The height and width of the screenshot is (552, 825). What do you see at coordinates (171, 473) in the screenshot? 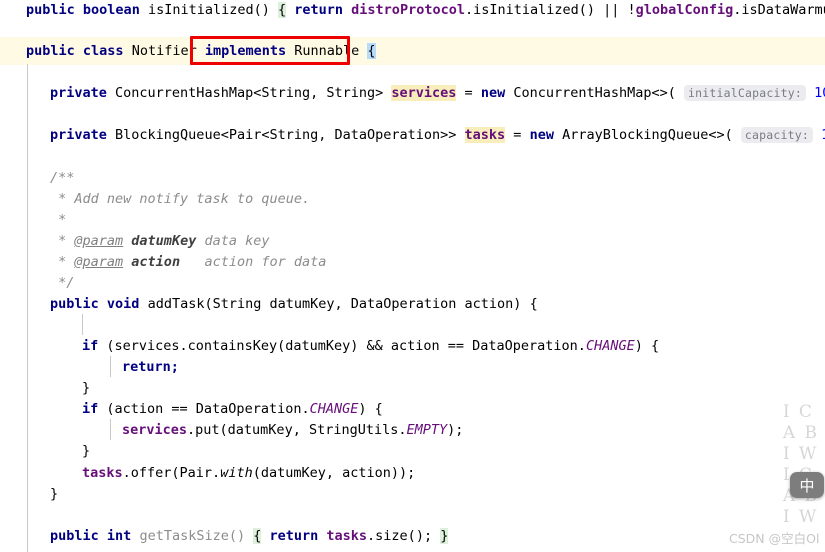
I see `token-call: .offer(Pair.` at bounding box center [171, 473].